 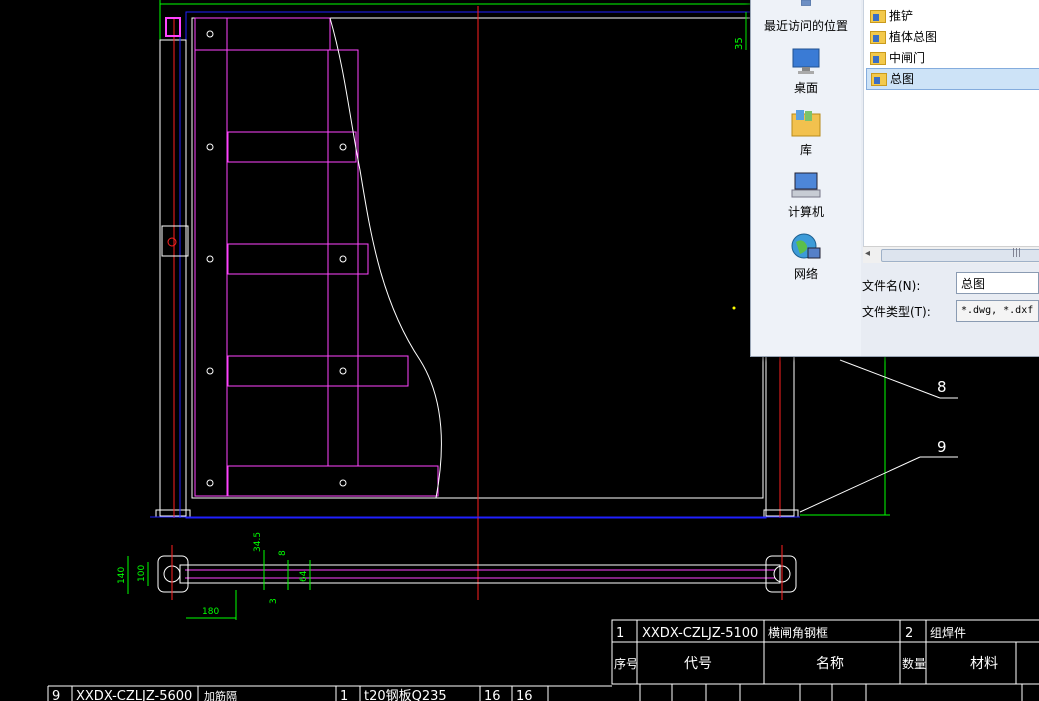 What do you see at coordinates (700, 633) in the screenshot?
I see `tb-row1-code: XXDX-CZLJZ-5100` at bounding box center [700, 633].